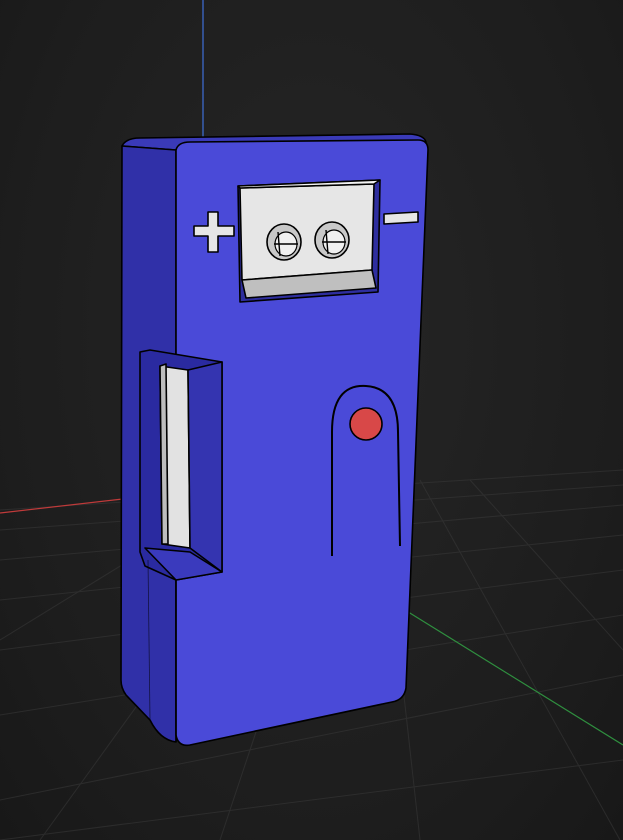  I want to click on side-slot-rail-edge, so click(164, 454).